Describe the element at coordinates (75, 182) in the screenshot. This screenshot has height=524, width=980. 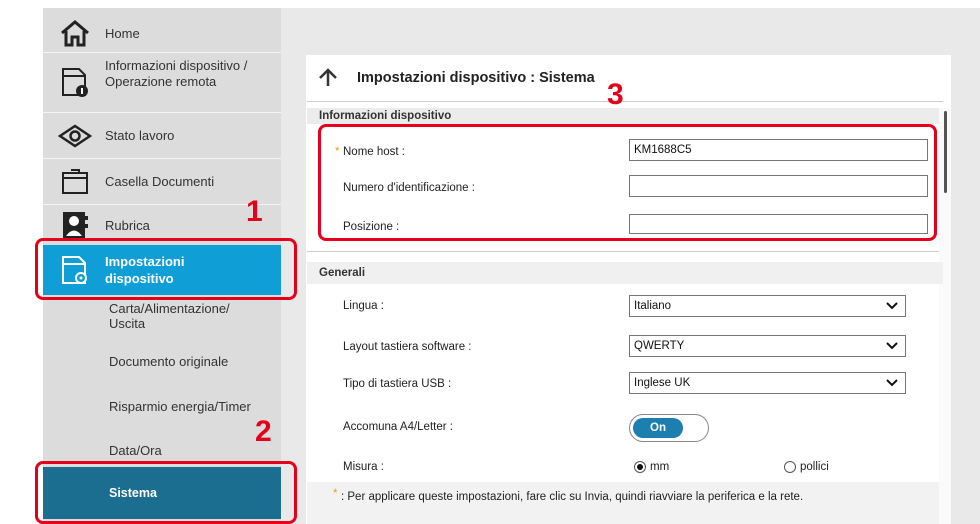
I see `folder-icon` at that location.